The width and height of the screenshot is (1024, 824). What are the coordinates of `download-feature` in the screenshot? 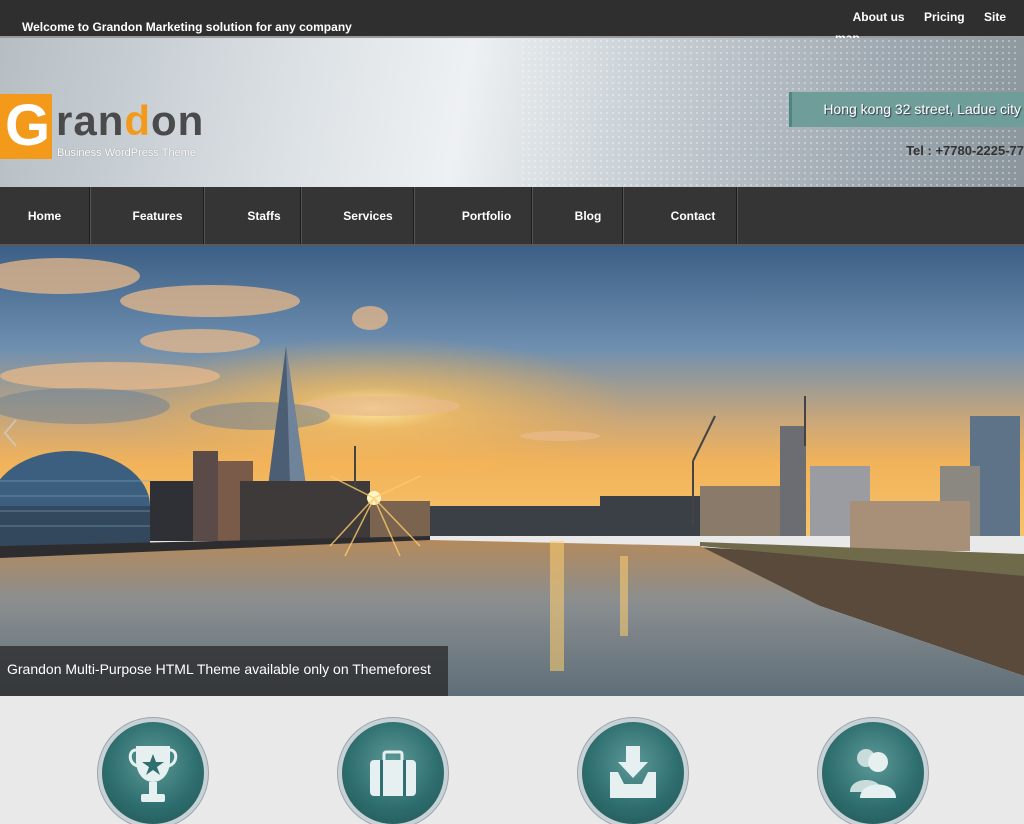 It's located at (633, 773).